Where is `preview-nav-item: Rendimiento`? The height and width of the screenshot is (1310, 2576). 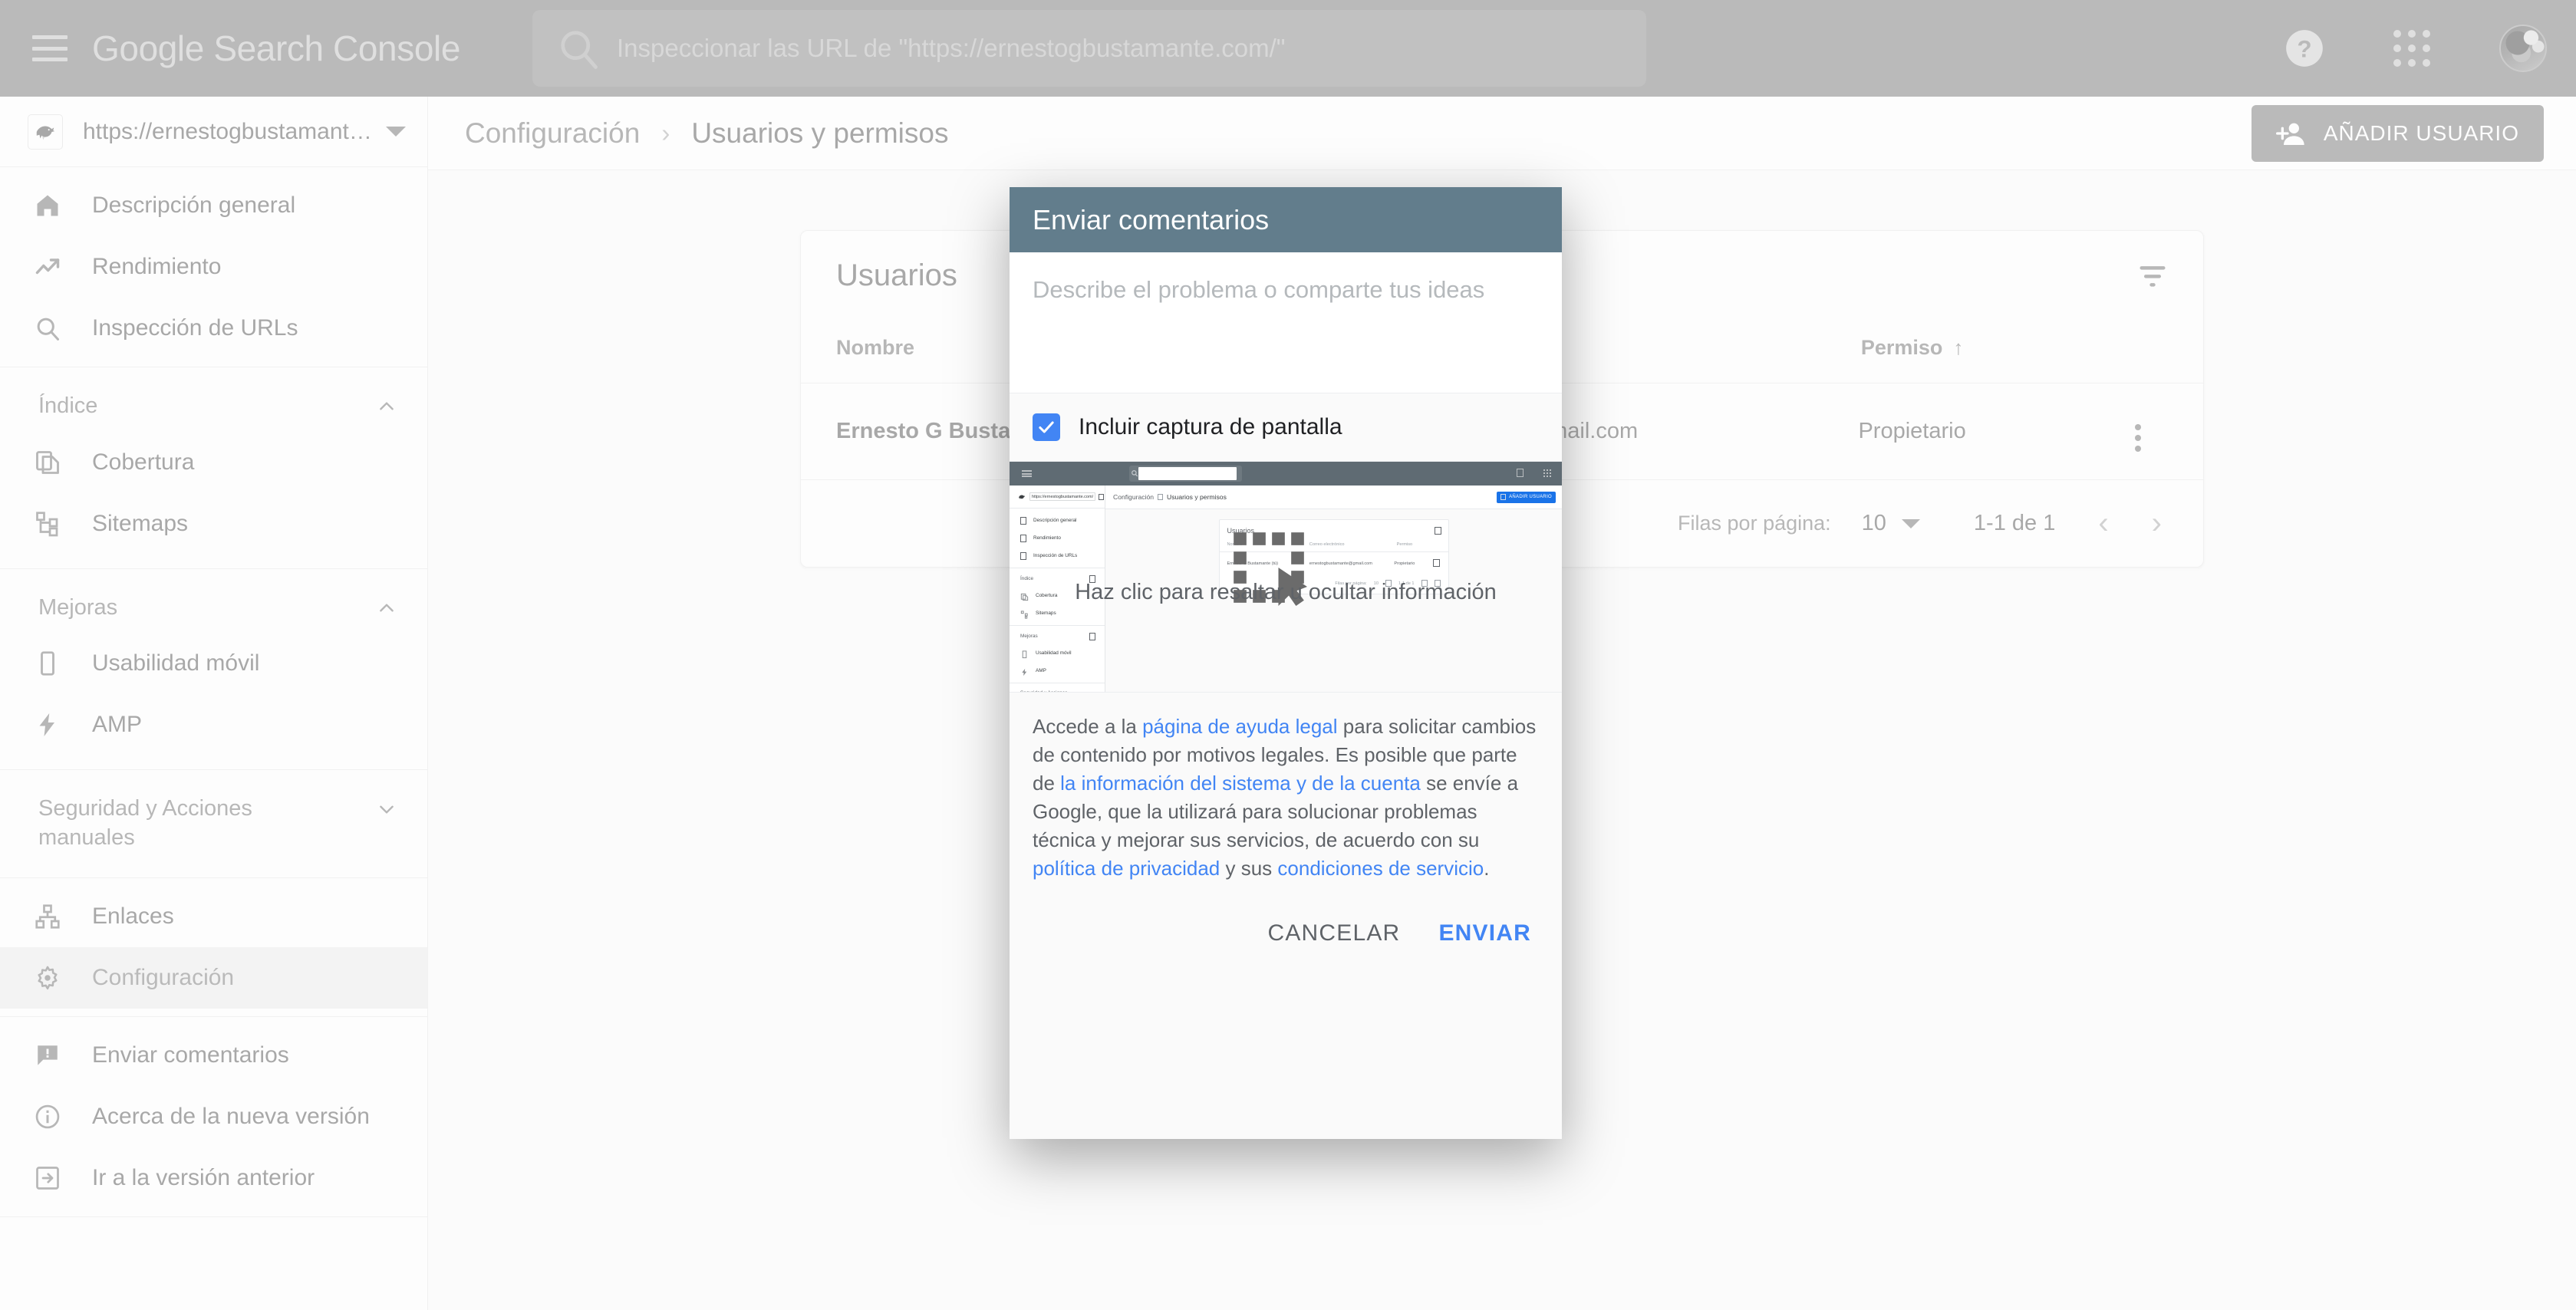
preview-nav-item: Rendimiento is located at coordinates (1057, 538).